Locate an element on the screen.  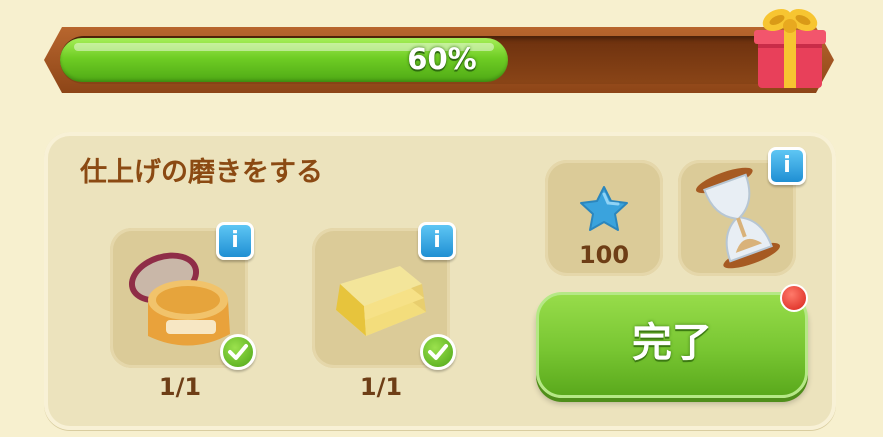
check-icon-polish is located at coordinates (238, 352).